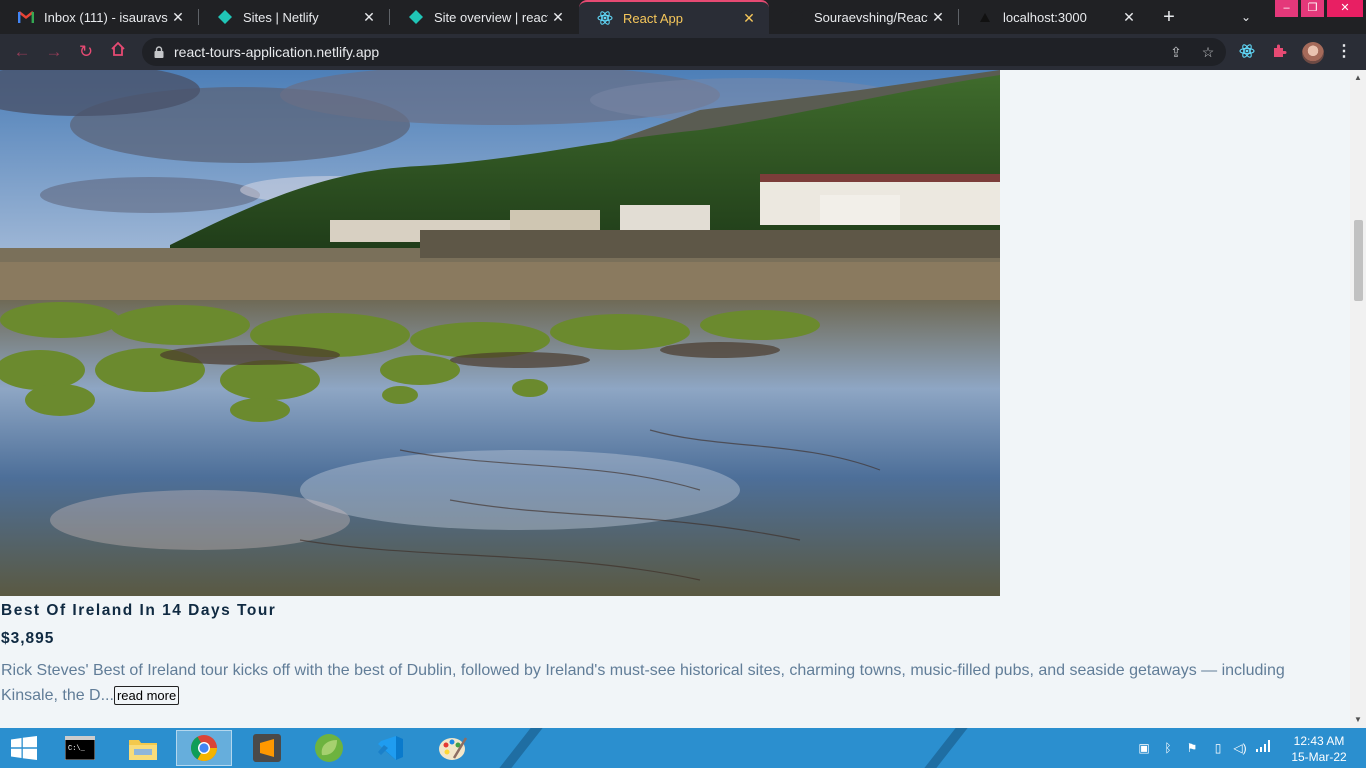 Image resolution: width=1366 pixels, height=768 pixels. Describe the element at coordinates (86, 52) in the screenshot. I see `reload-icon: ↻` at that location.